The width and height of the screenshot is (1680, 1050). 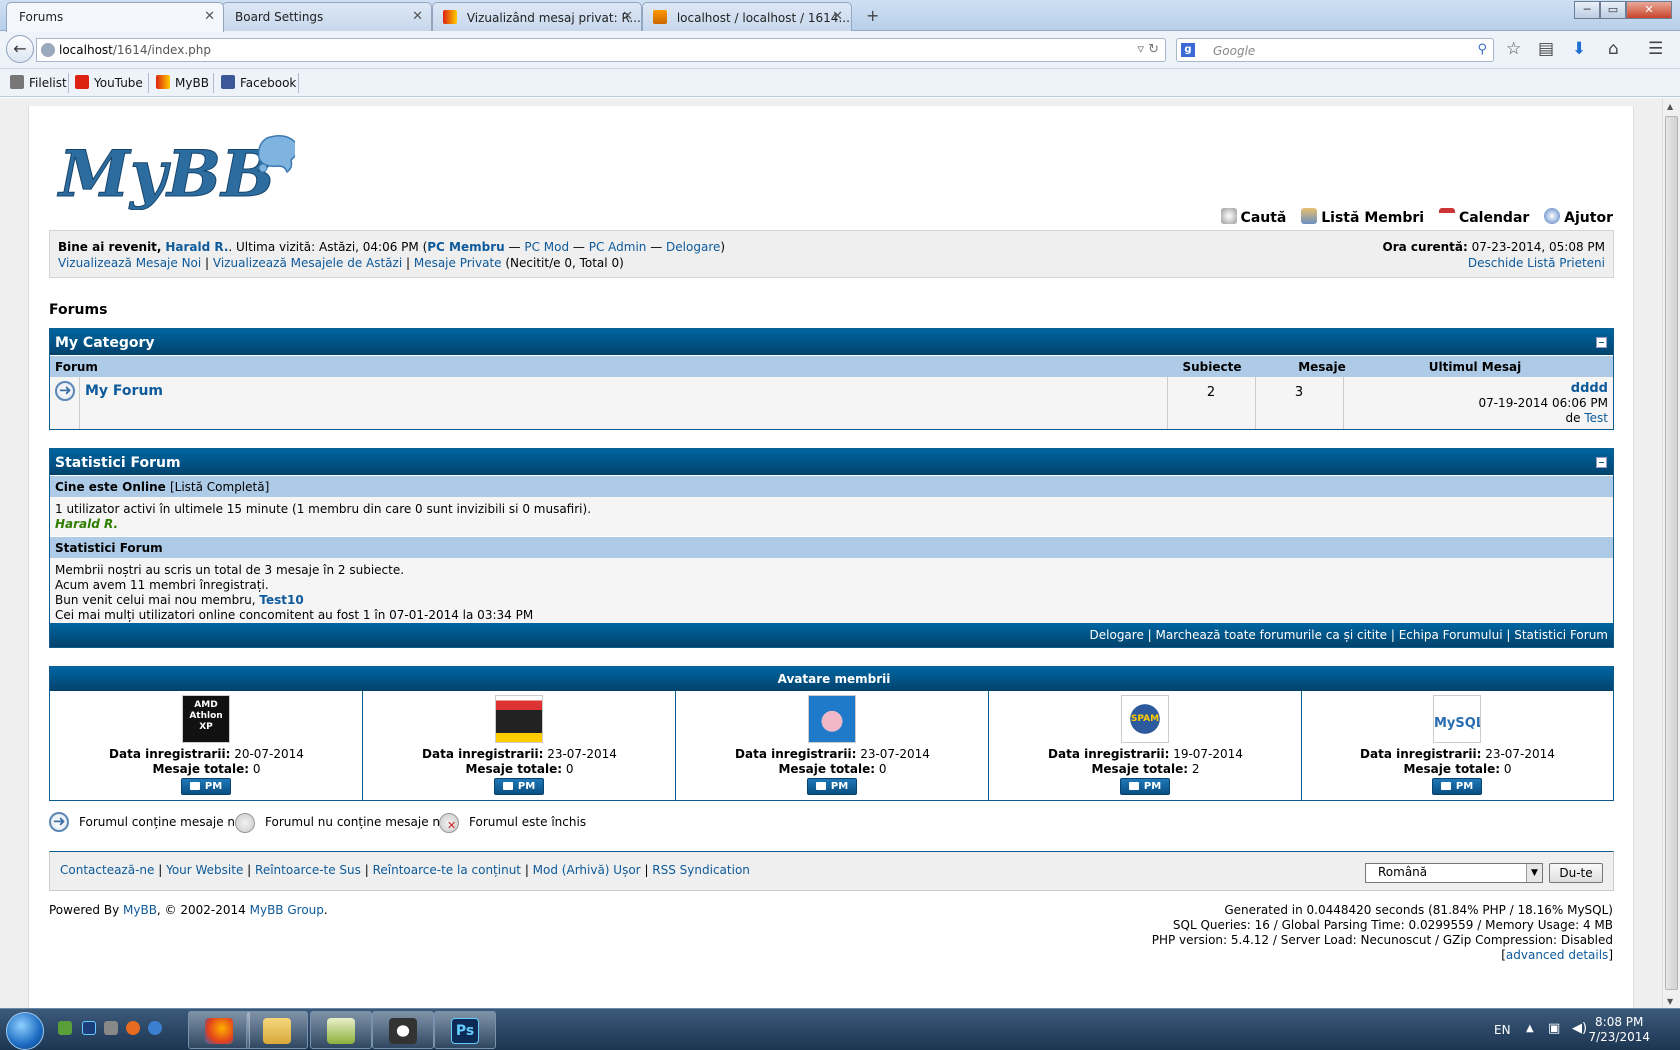 I want to click on tab-phpmyadmin: localhost / localhost / 1614... ✕, so click(x=747, y=16).